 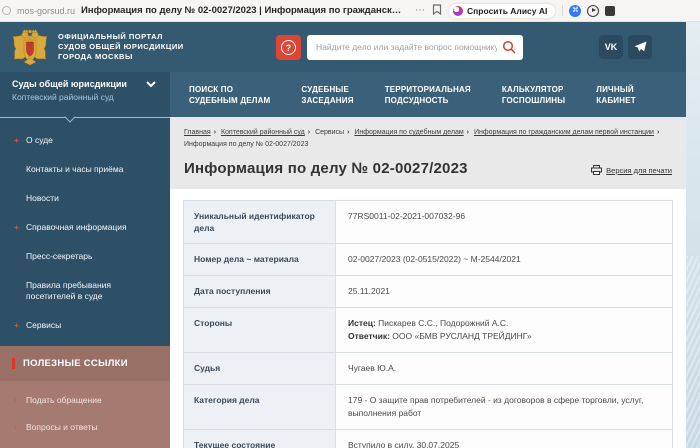 What do you see at coordinates (442, 323) in the screenshot?
I see `plaintiff-names: Пискарев С.С., Подорожний А.С.` at bounding box center [442, 323].